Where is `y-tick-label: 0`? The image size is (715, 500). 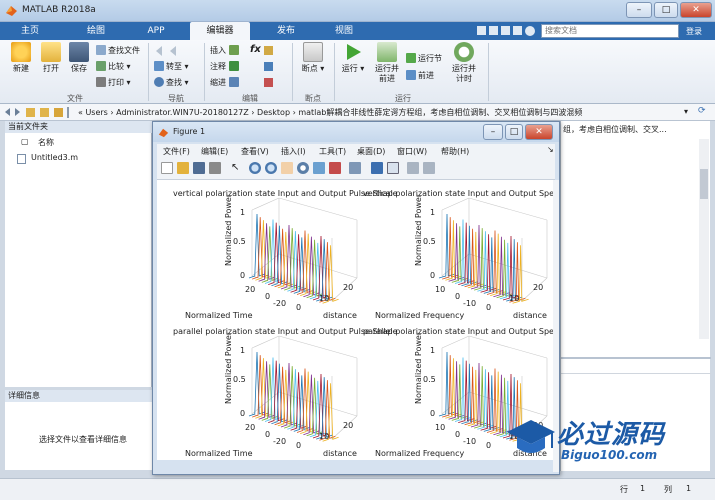 y-tick-label: 0 is located at coordinates (298, 307).